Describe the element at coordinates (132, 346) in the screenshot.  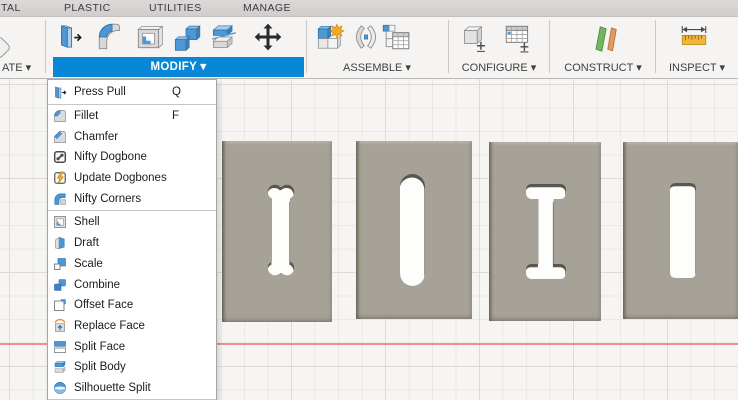
I see `menu-item-split-face: Split Face` at that location.